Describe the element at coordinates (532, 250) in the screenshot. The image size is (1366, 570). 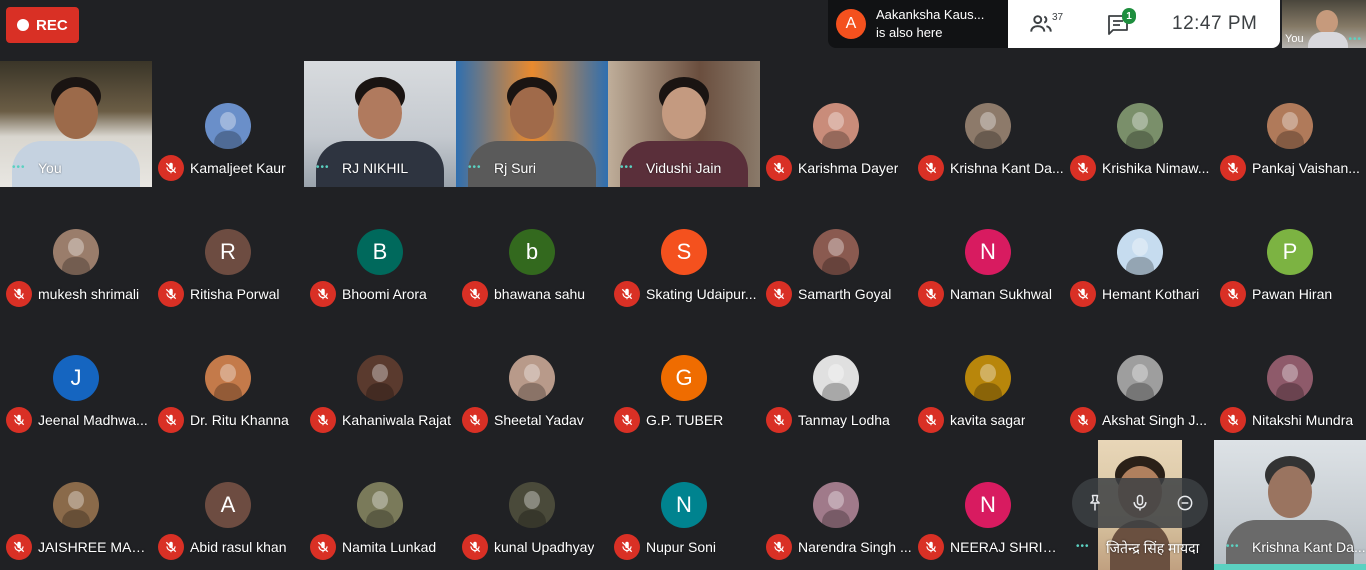
I see `participant-tile: b bhawana sahu` at that location.